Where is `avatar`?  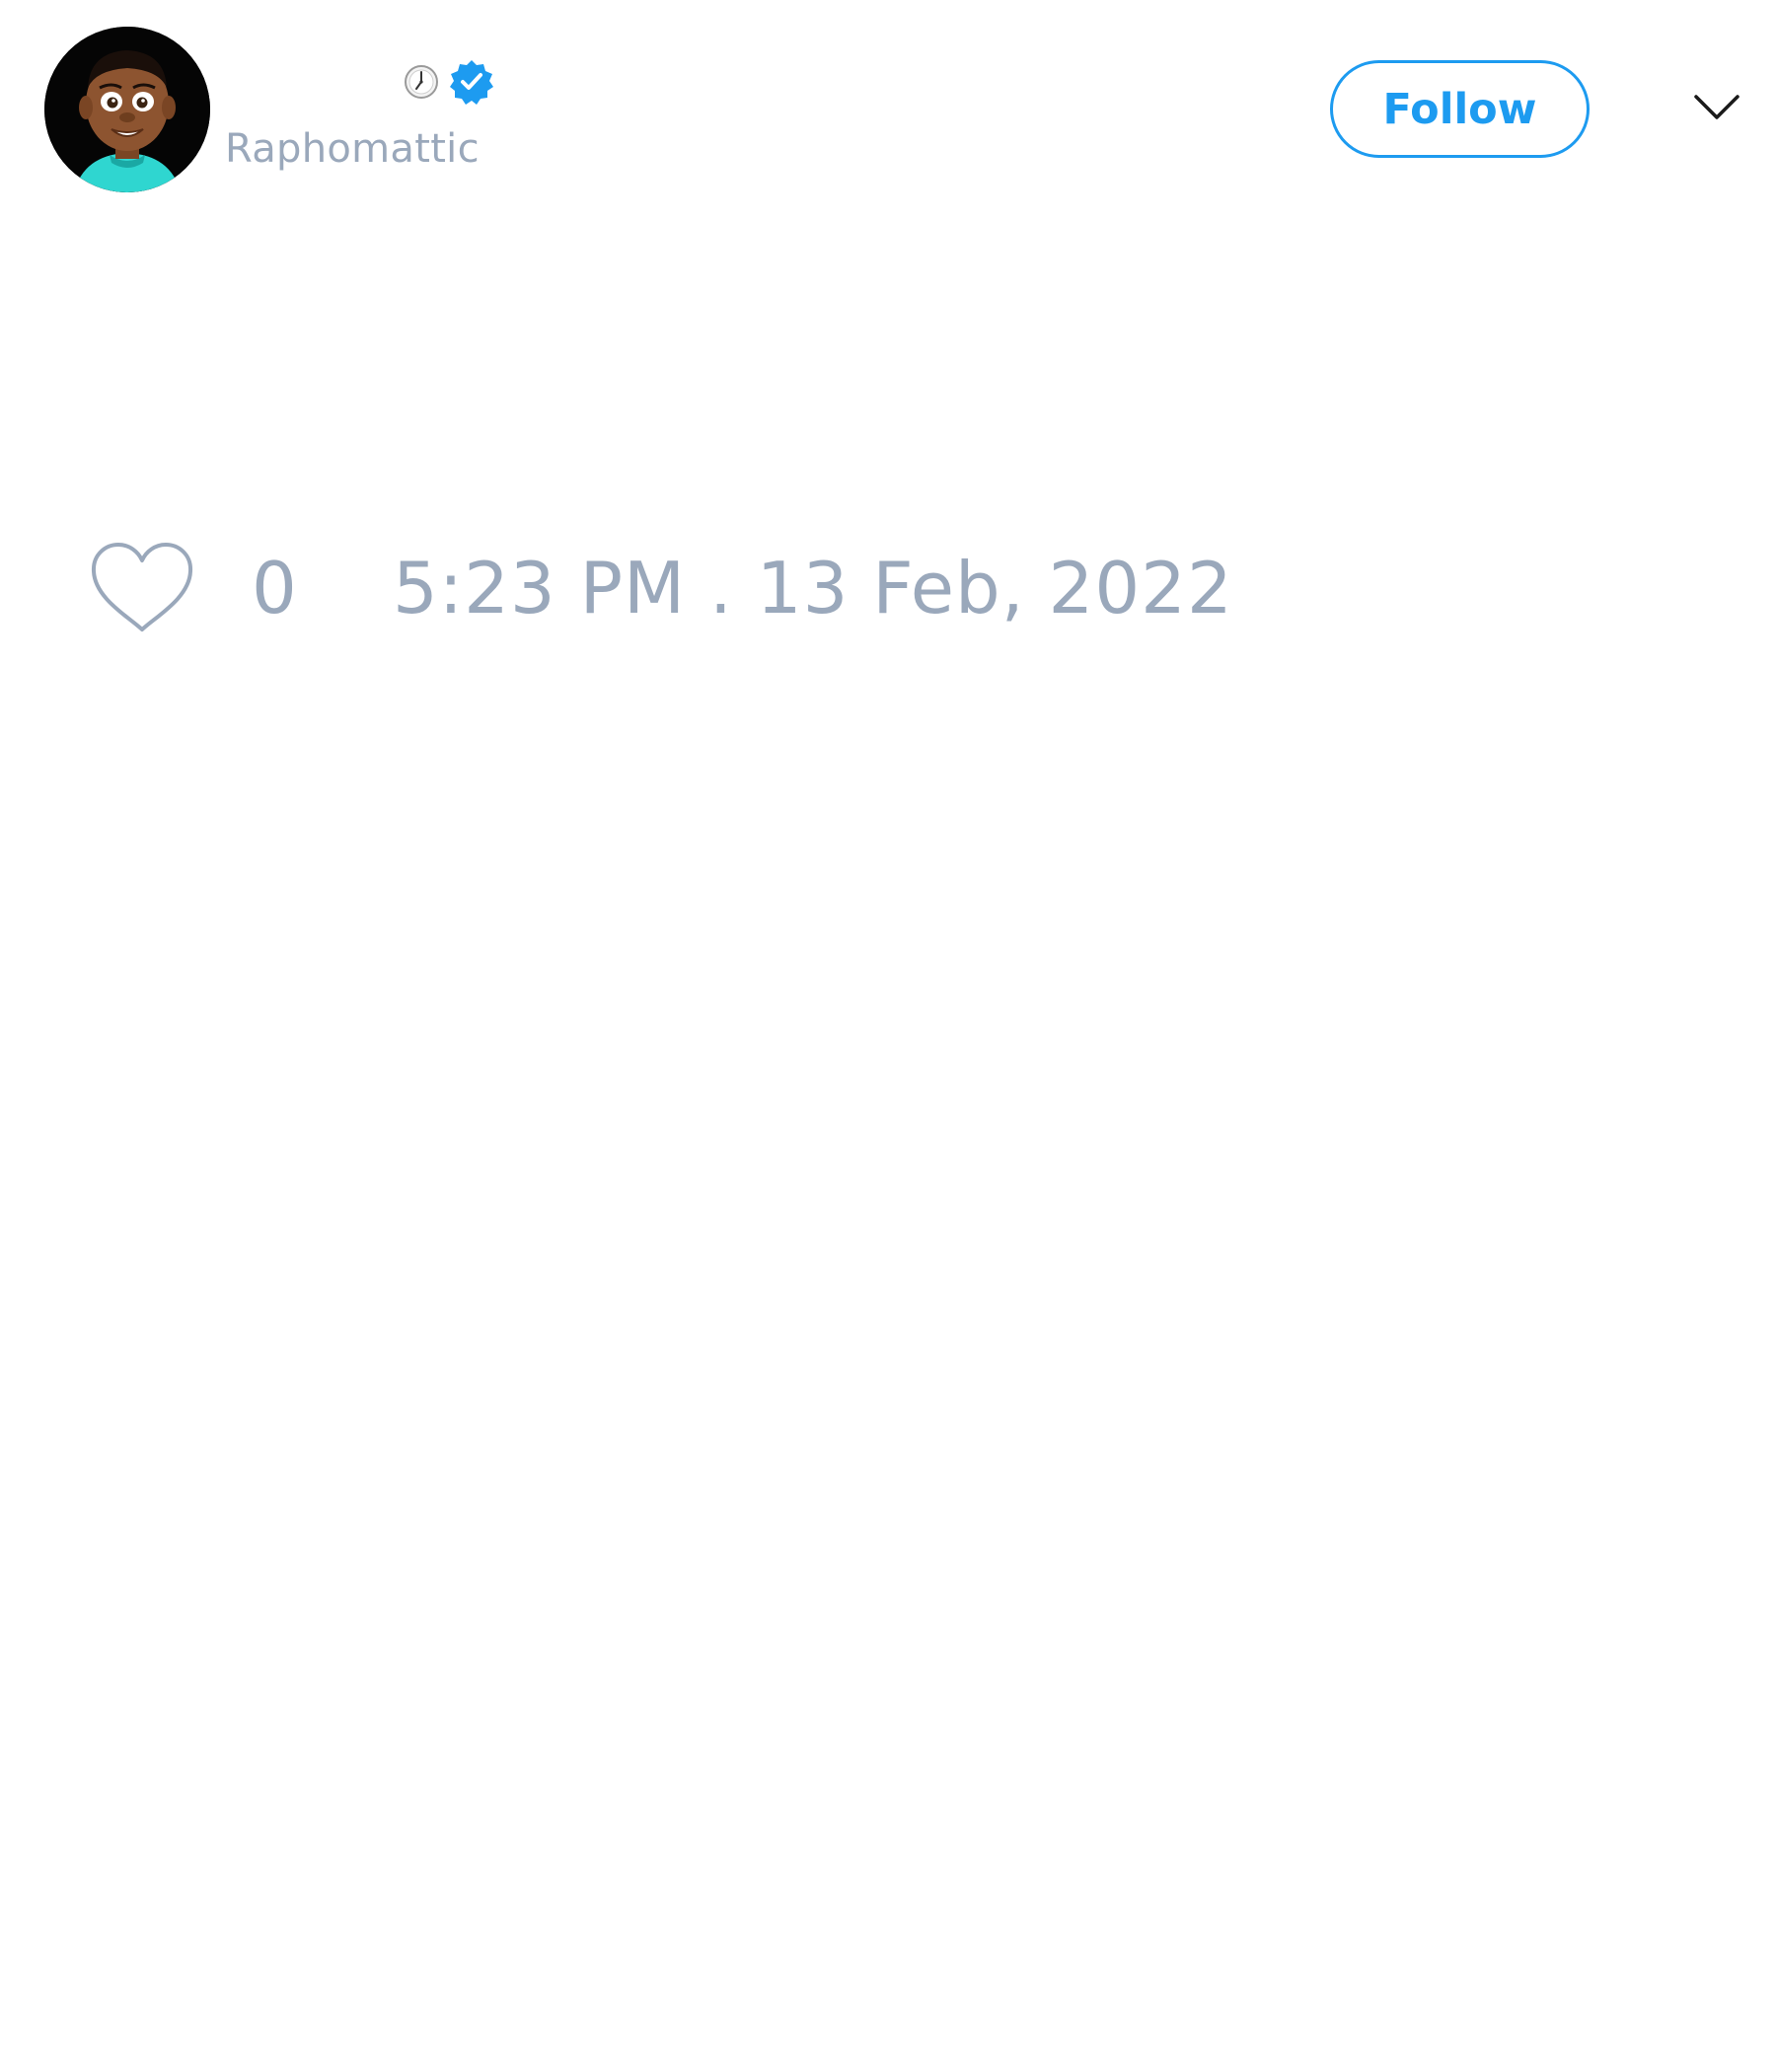
avatar is located at coordinates (127, 110).